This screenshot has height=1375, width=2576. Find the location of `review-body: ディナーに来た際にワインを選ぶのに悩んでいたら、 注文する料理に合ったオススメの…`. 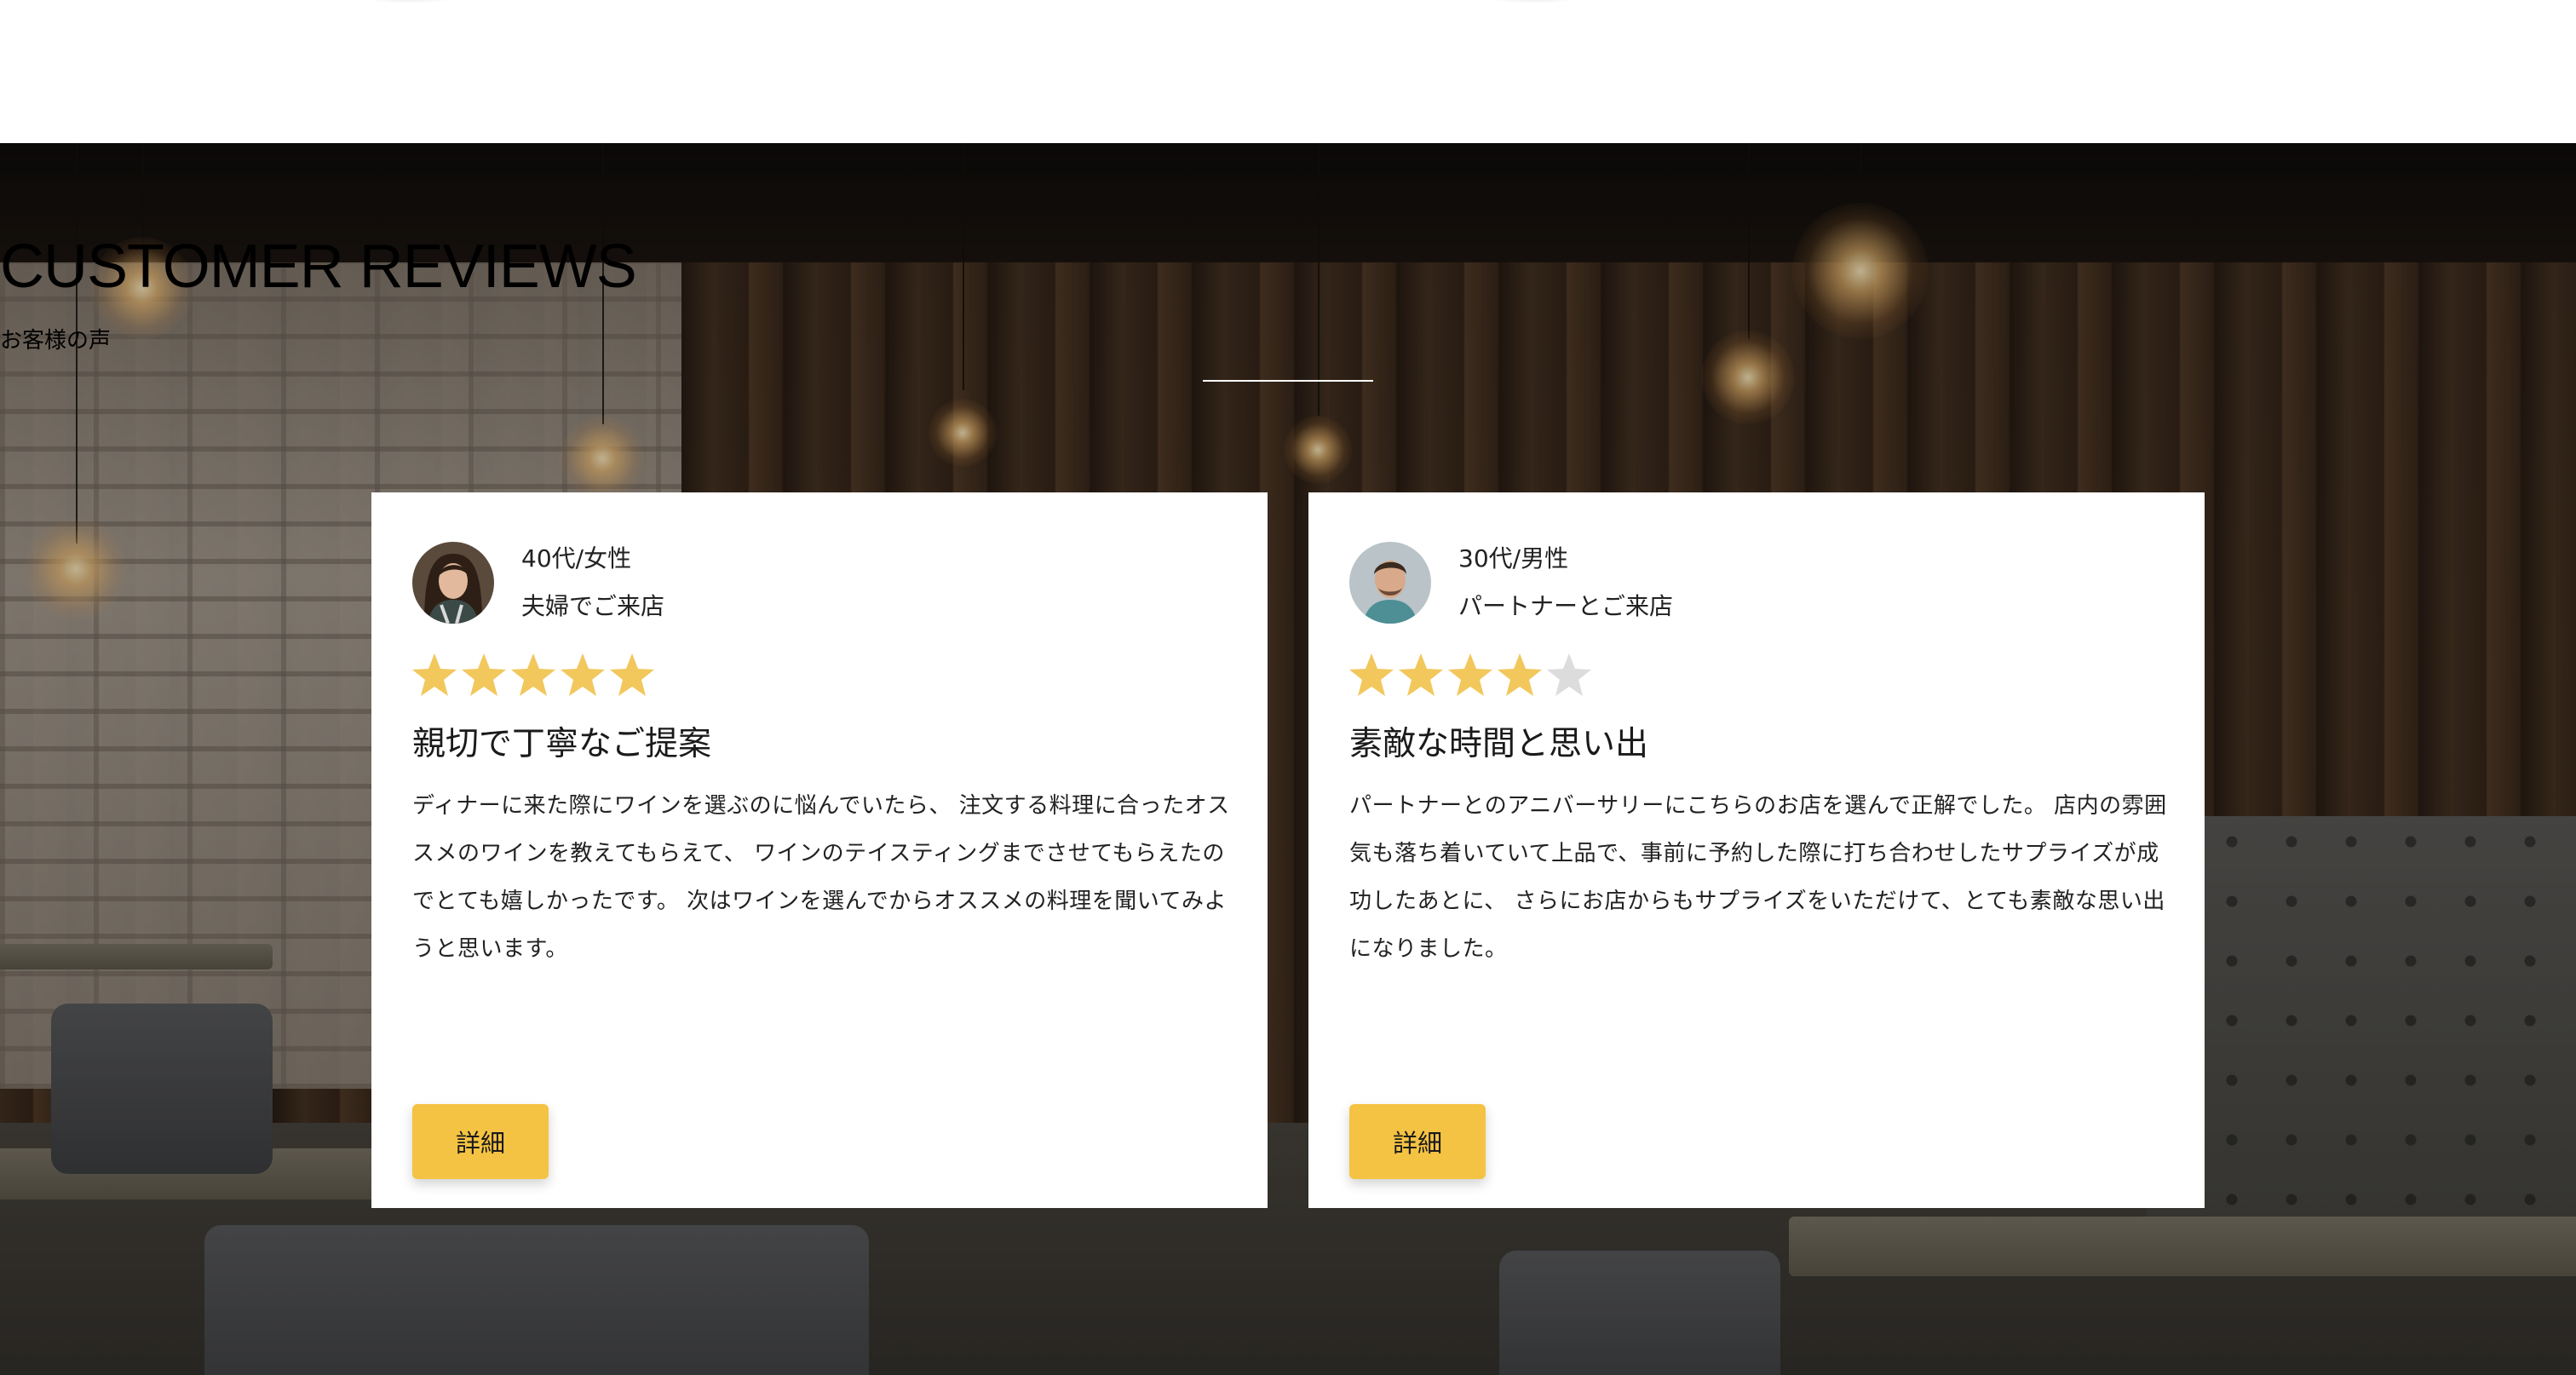

review-body: ディナーに来た際にワインを選ぶのに悩んでいたら、 注文する料理に合ったオススメの… is located at coordinates (821, 877).